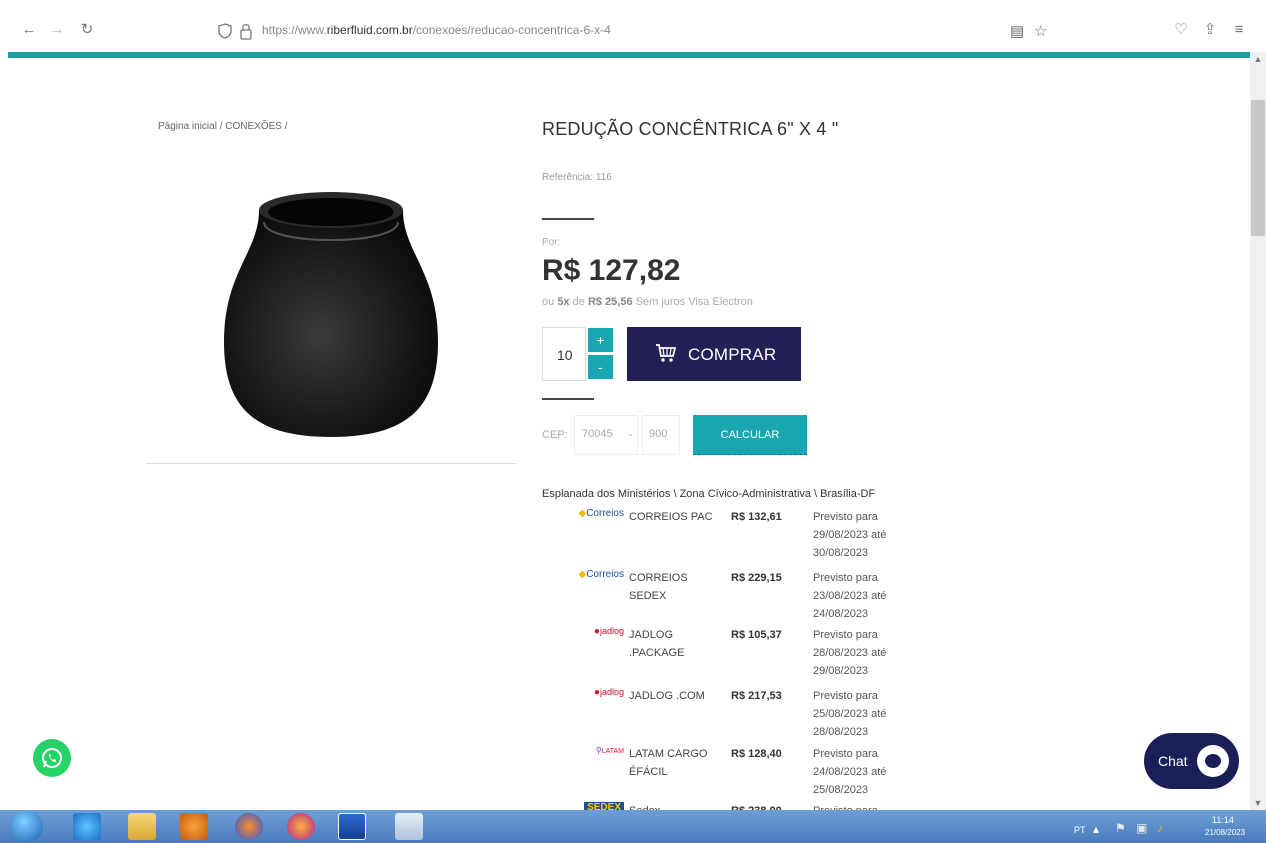 The width and height of the screenshot is (1266, 843). Describe the element at coordinates (1181, 30) in the screenshot. I see `pocket-icon: ♡` at that location.